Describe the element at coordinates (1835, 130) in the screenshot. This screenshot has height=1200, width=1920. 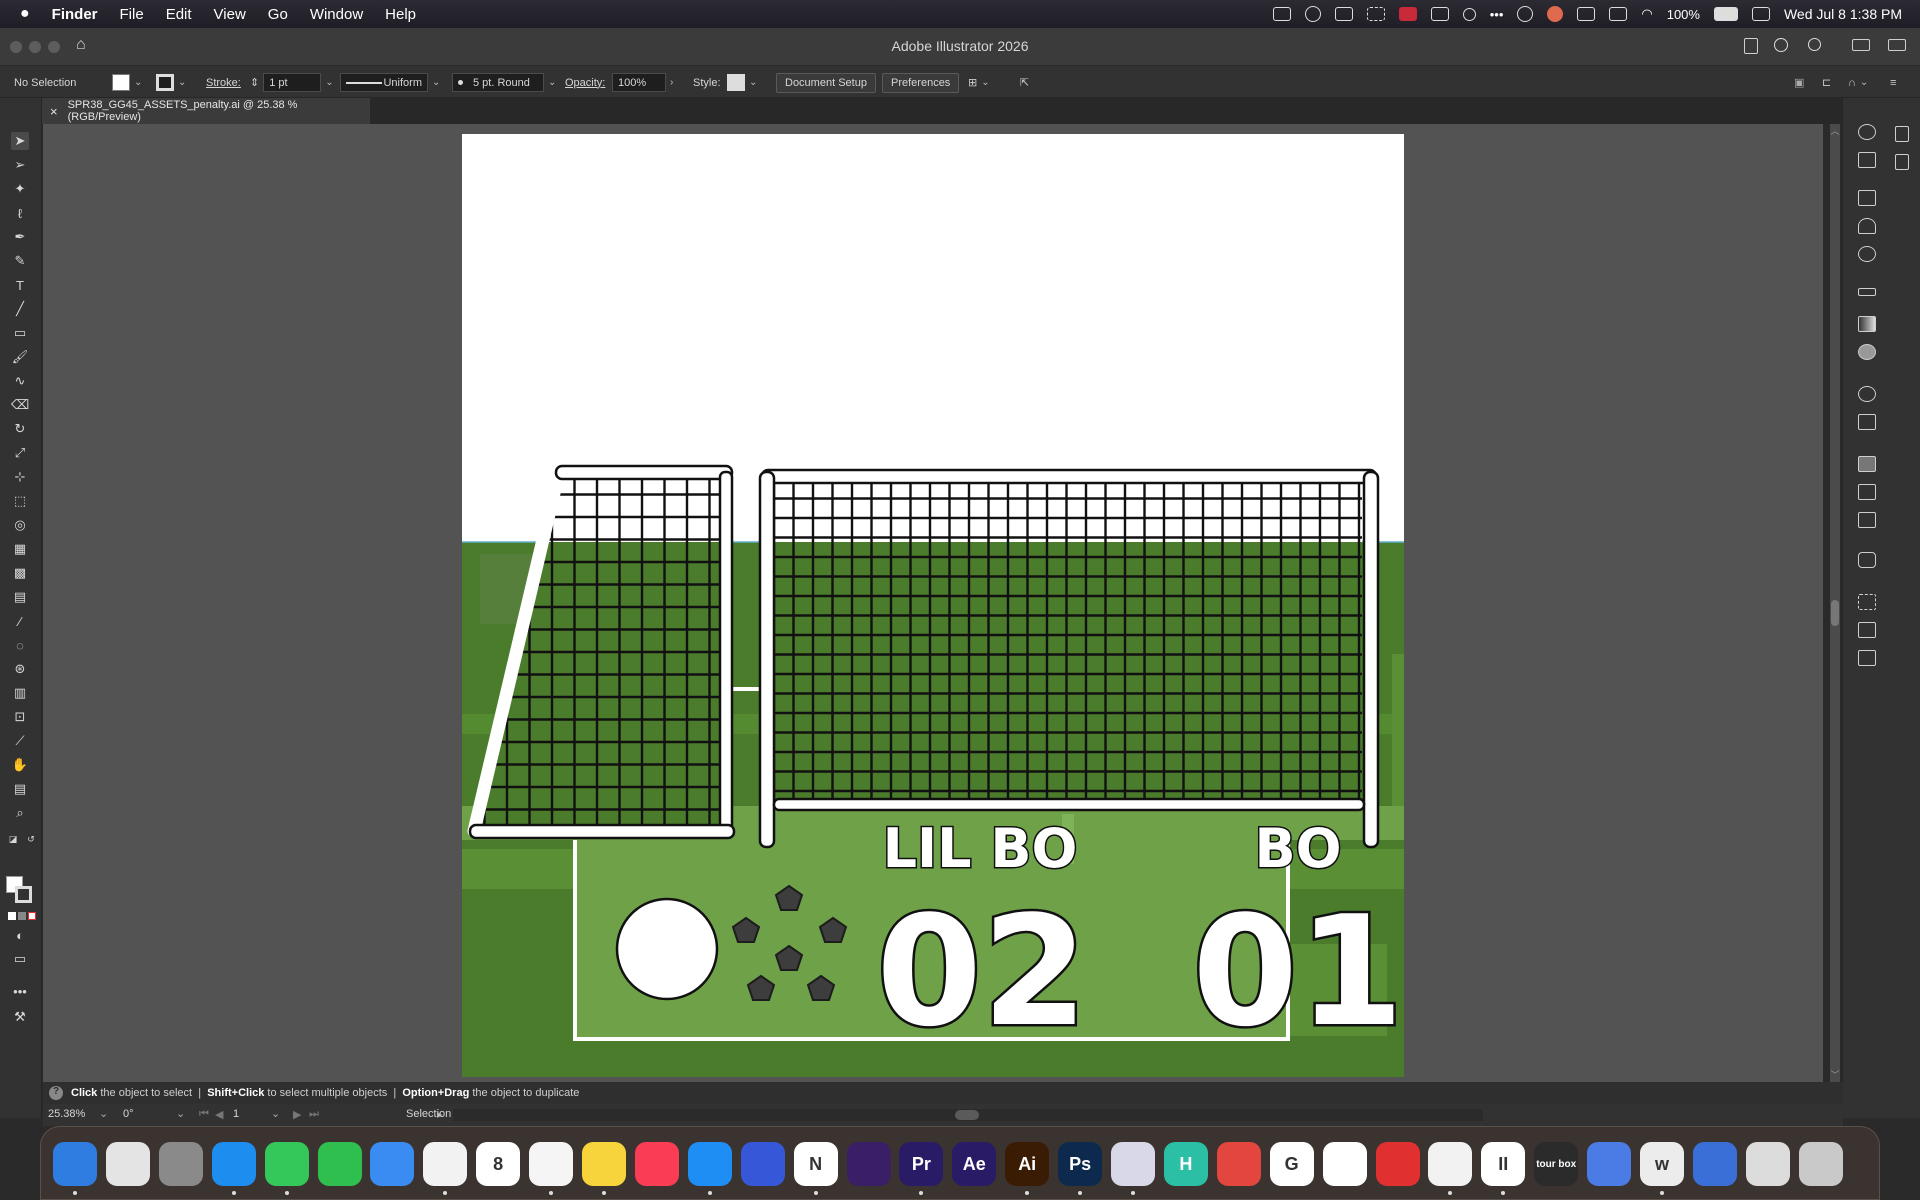
I see `scroll-up-icon: ︿` at that location.